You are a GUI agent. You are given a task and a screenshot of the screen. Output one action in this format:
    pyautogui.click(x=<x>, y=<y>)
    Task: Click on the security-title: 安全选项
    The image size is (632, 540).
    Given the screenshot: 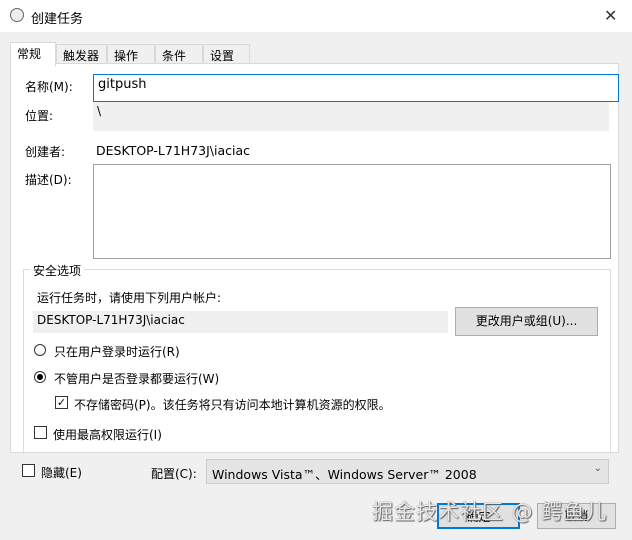 What is the action you would take?
    pyautogui.click(x=57, y=270)
    